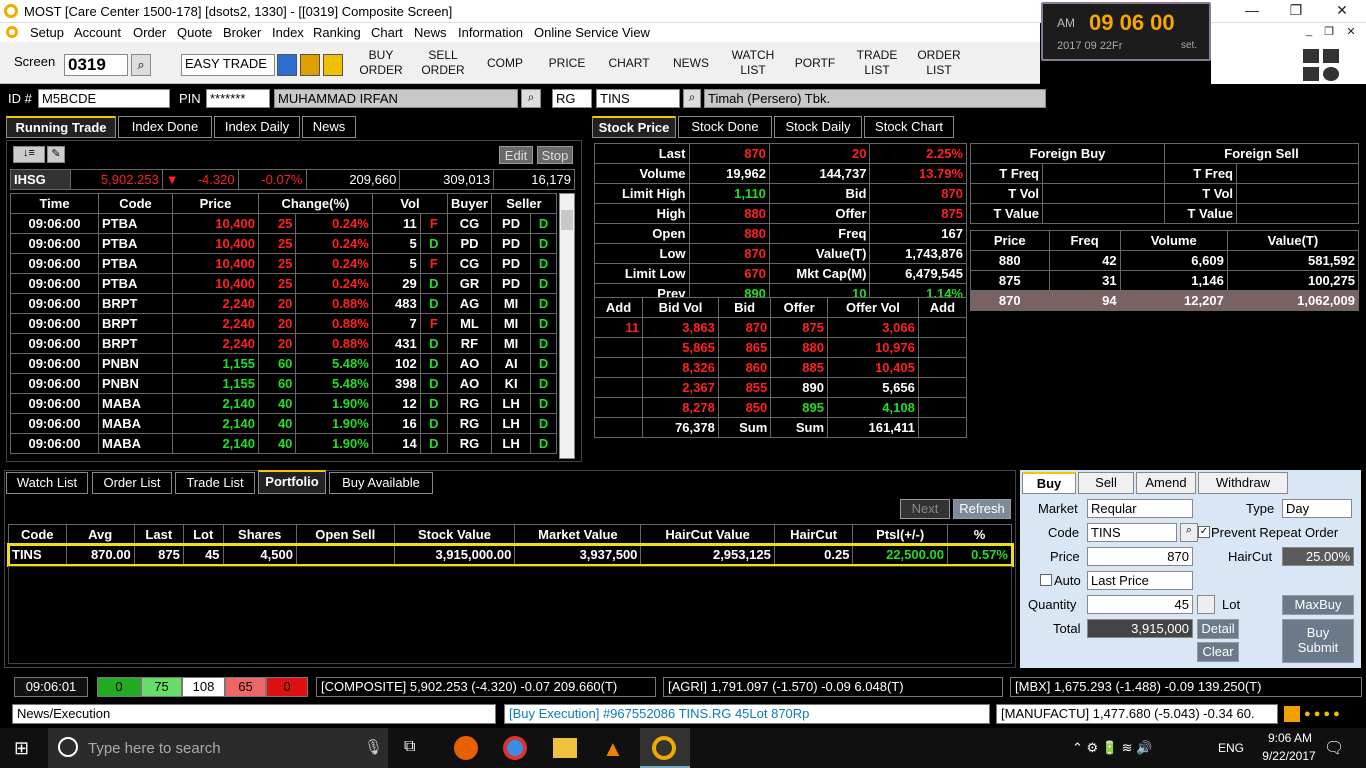 The image size is (1366, 768). Describe the element at coordinates (613, 749) in the screenshot. I see `vlc-icon: ▲` at that location.